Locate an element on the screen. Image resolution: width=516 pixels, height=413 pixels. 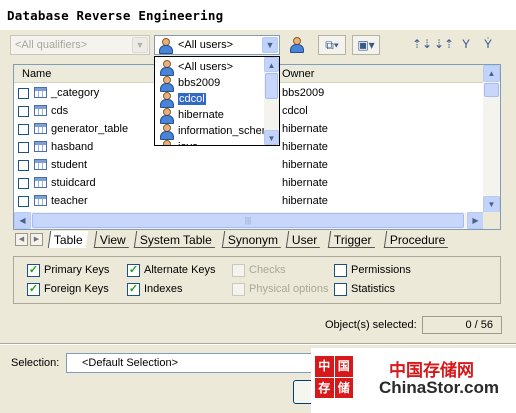
statistics-checkbox: Statistics is located at coordinates (384, 290).